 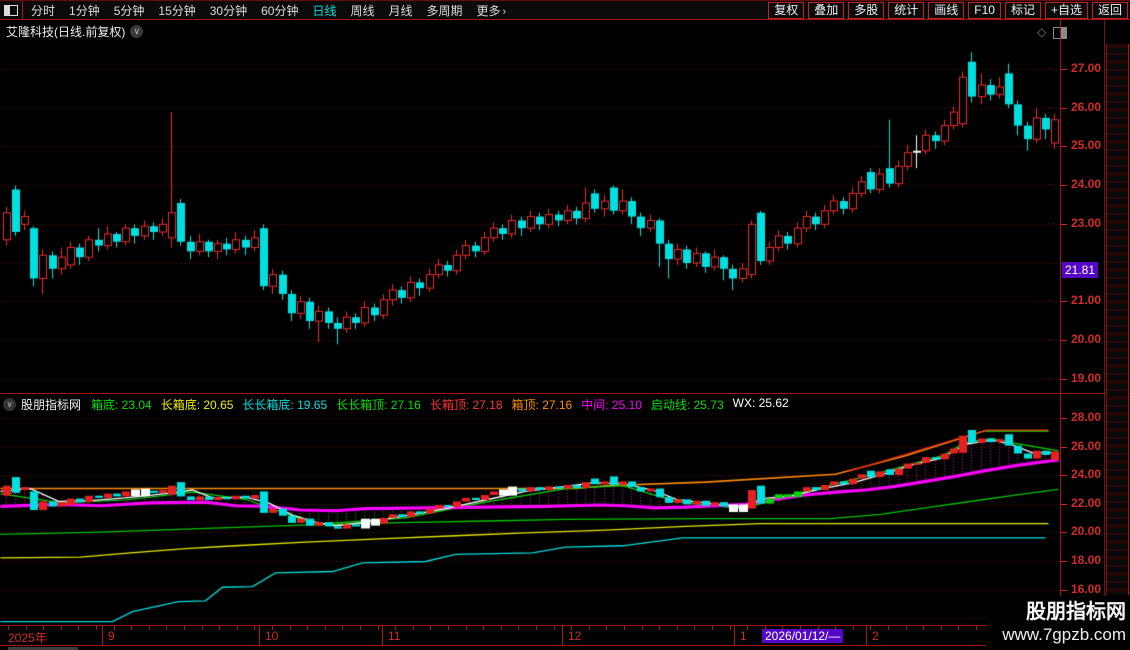 What do you see at coordinates (43, 10) in the screenshot?
I see `period-tab-1: 分时` at bounding box center [43, 10].